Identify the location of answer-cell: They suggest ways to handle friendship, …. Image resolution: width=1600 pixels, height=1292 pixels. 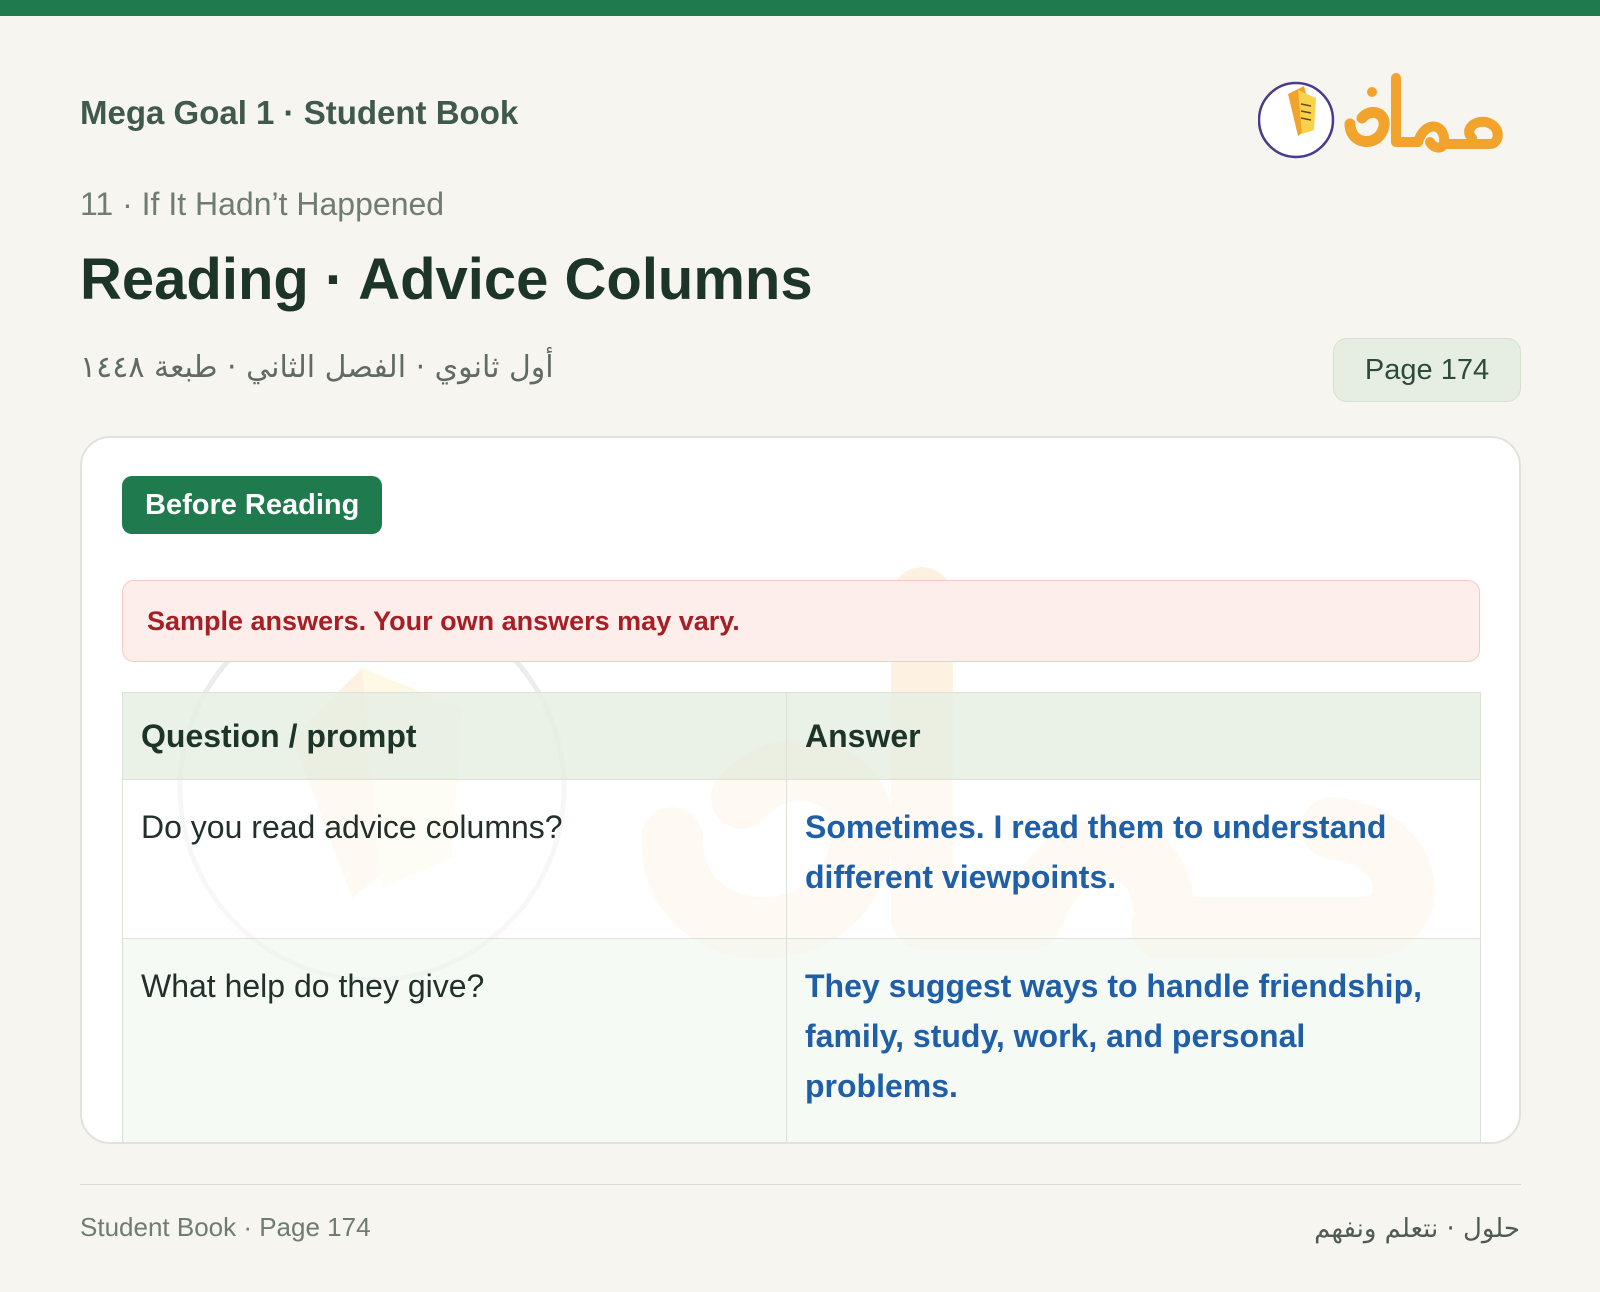
(1133, 1040).